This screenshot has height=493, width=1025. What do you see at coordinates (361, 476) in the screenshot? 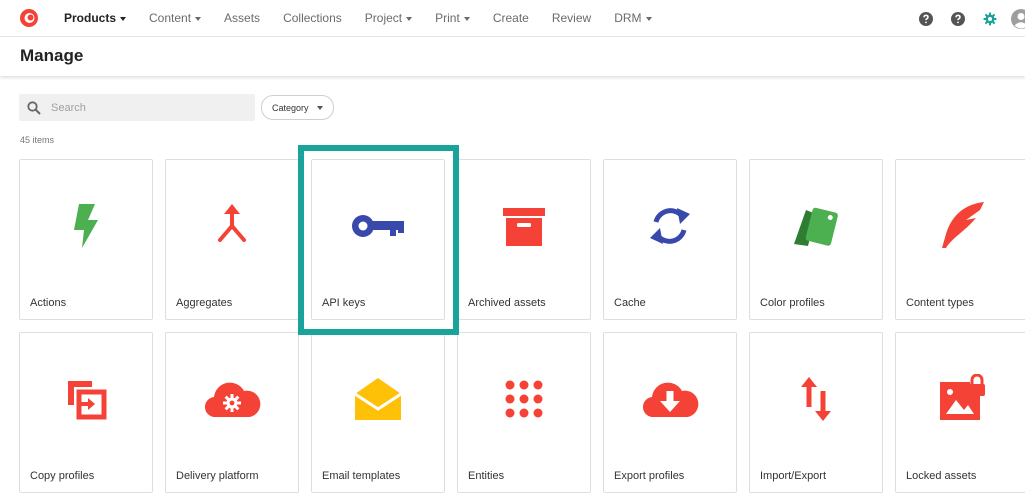
I see `tile-label: Email templates` at bounding box center [361, 476].